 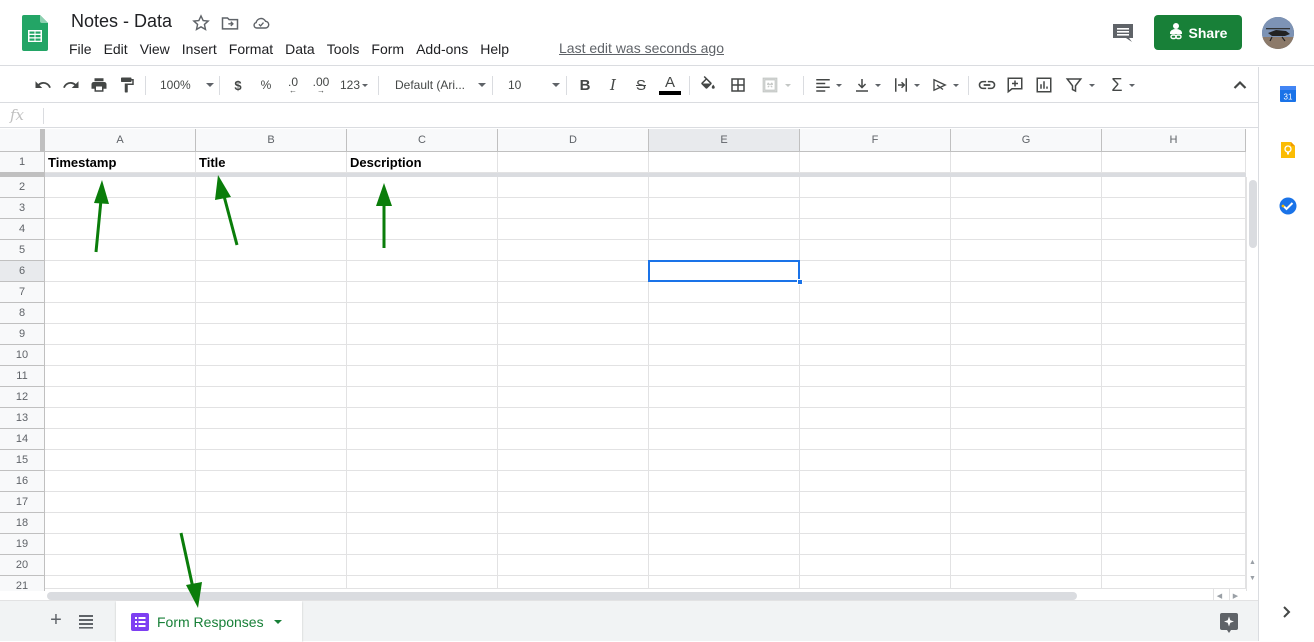 I want to click on functions-button: Σ, so click(x=1123, y=85).